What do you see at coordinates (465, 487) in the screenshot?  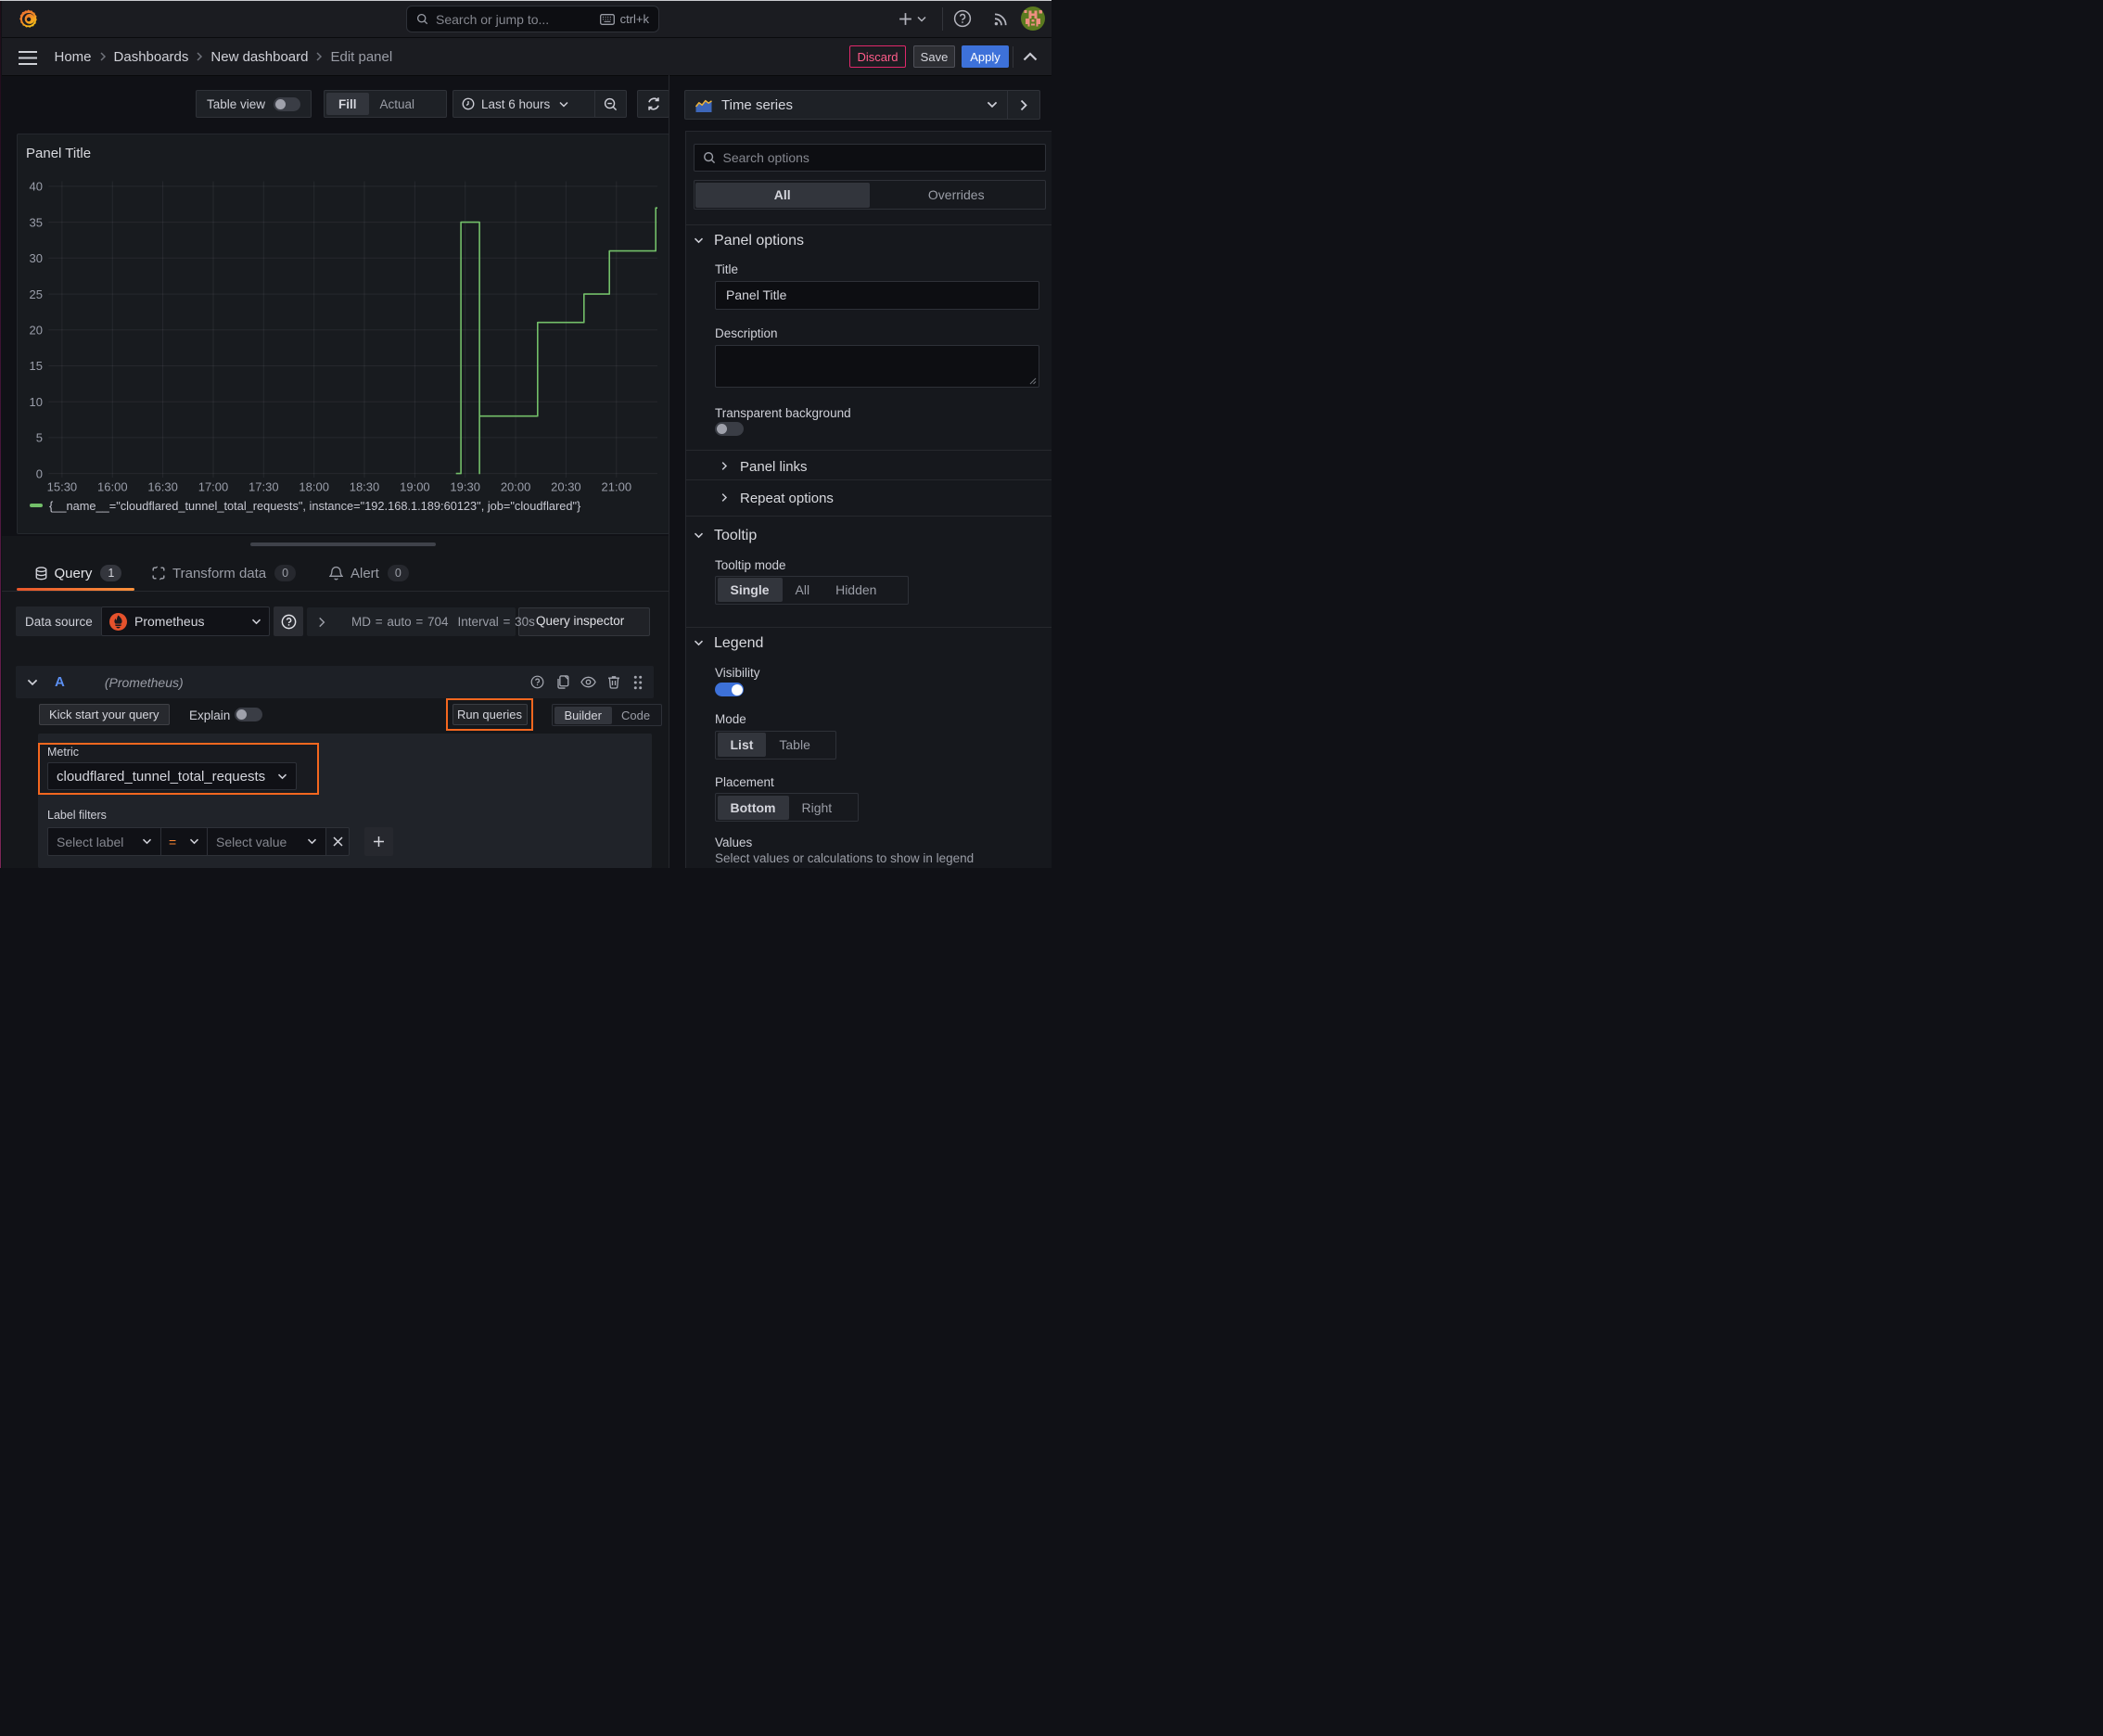 I see `svg-text: 19:30` at bounding box center [465, 487].